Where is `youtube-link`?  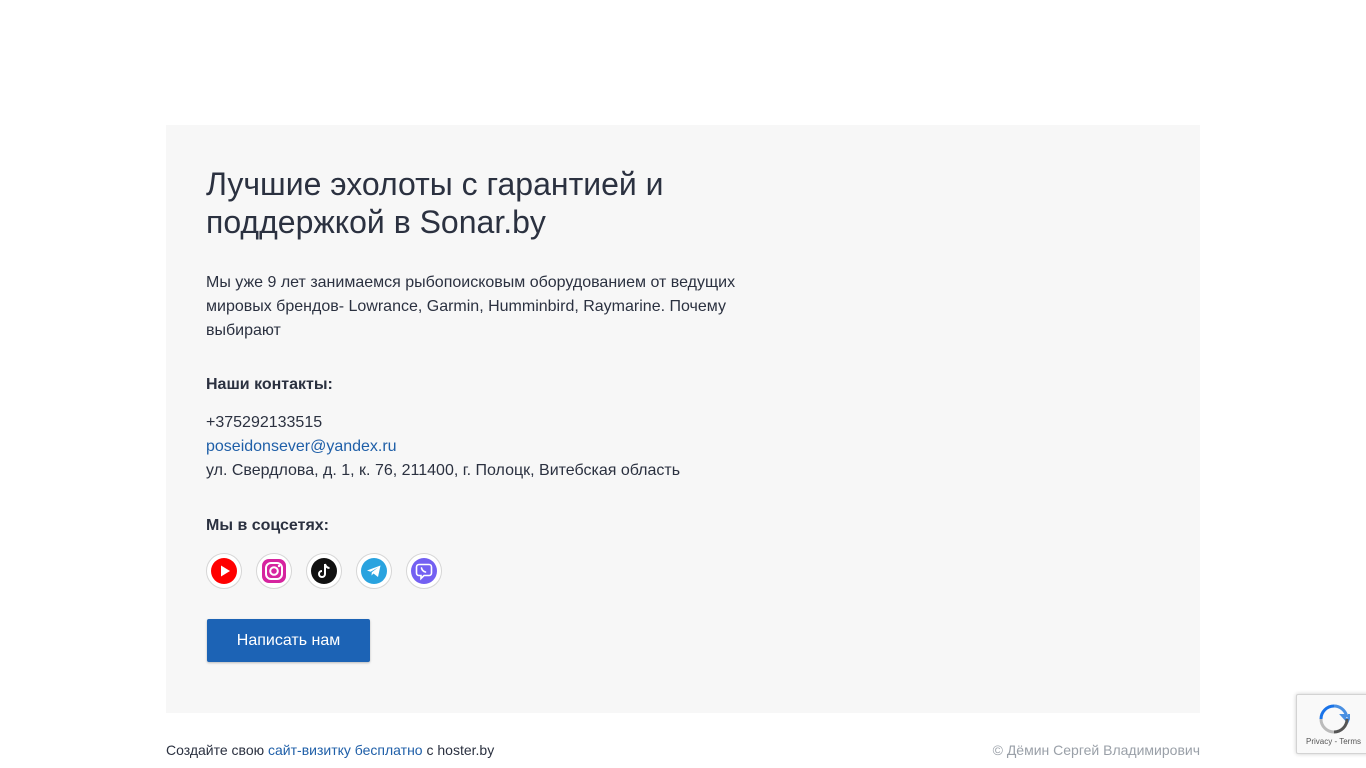
youtube-link is located at coordinates (224, 571).